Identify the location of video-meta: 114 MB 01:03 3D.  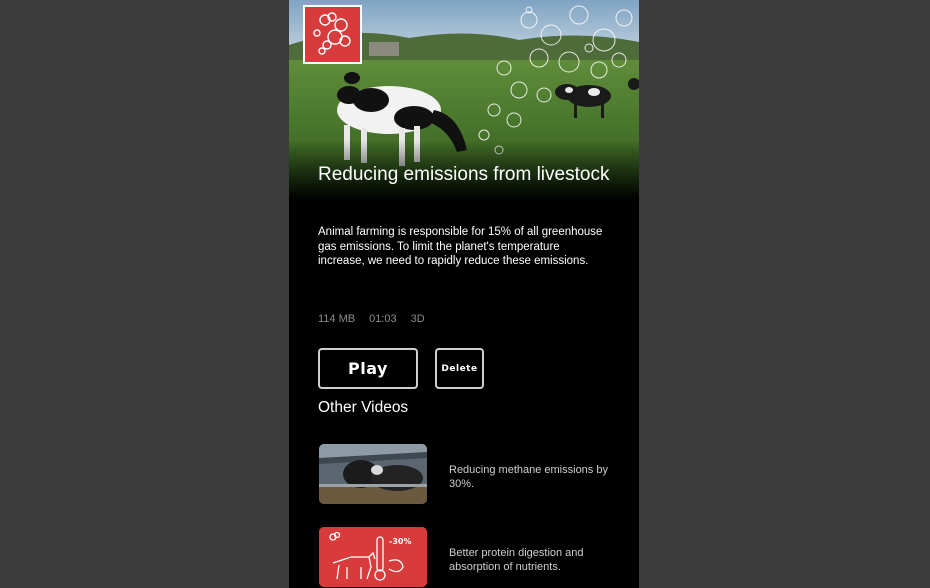
(371, 319).